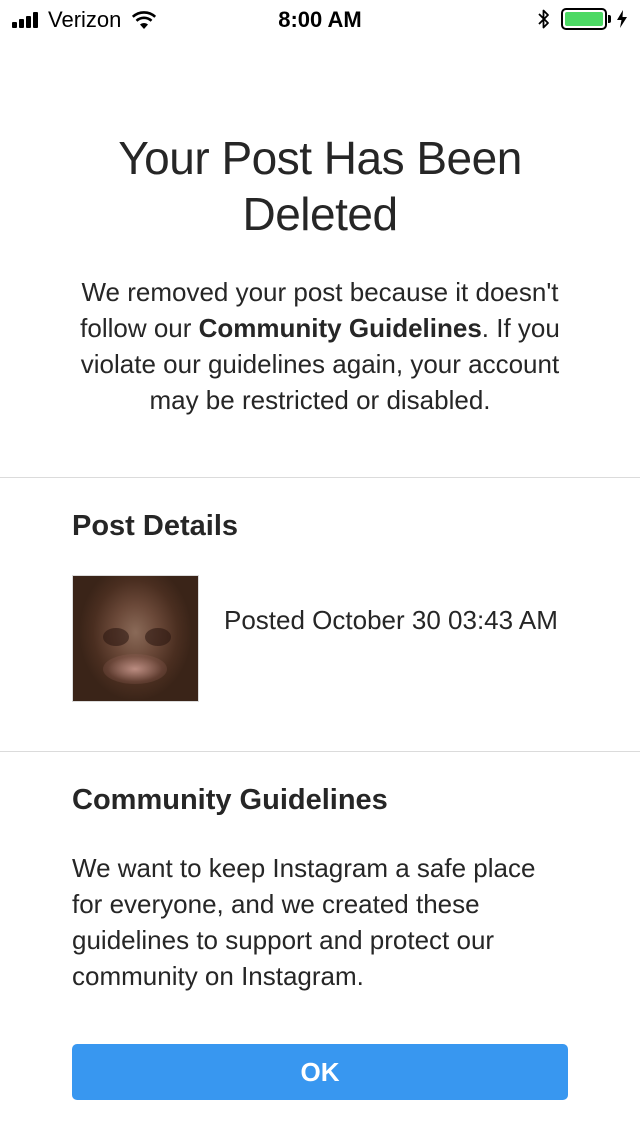 This screenshot has height=1136, width=640. Describe the element at coordinates (320, 186) in the screenshot. I see `page-title: Your Post Has Been Deleted` at that location.